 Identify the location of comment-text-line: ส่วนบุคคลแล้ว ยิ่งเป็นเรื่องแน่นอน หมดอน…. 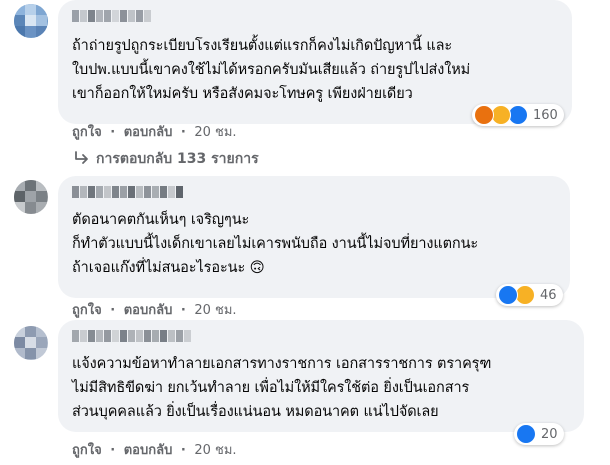
(255, 412).